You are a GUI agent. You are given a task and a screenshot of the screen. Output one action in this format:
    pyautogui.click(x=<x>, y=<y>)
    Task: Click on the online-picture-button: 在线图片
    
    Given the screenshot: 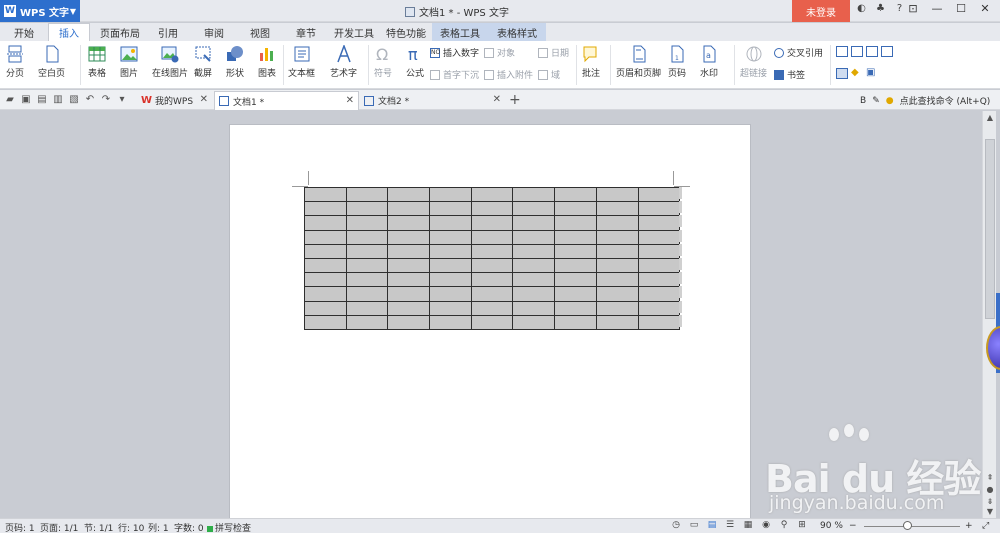 What is the action you would take?
    pyautogui.click(x=170, y=62)
    